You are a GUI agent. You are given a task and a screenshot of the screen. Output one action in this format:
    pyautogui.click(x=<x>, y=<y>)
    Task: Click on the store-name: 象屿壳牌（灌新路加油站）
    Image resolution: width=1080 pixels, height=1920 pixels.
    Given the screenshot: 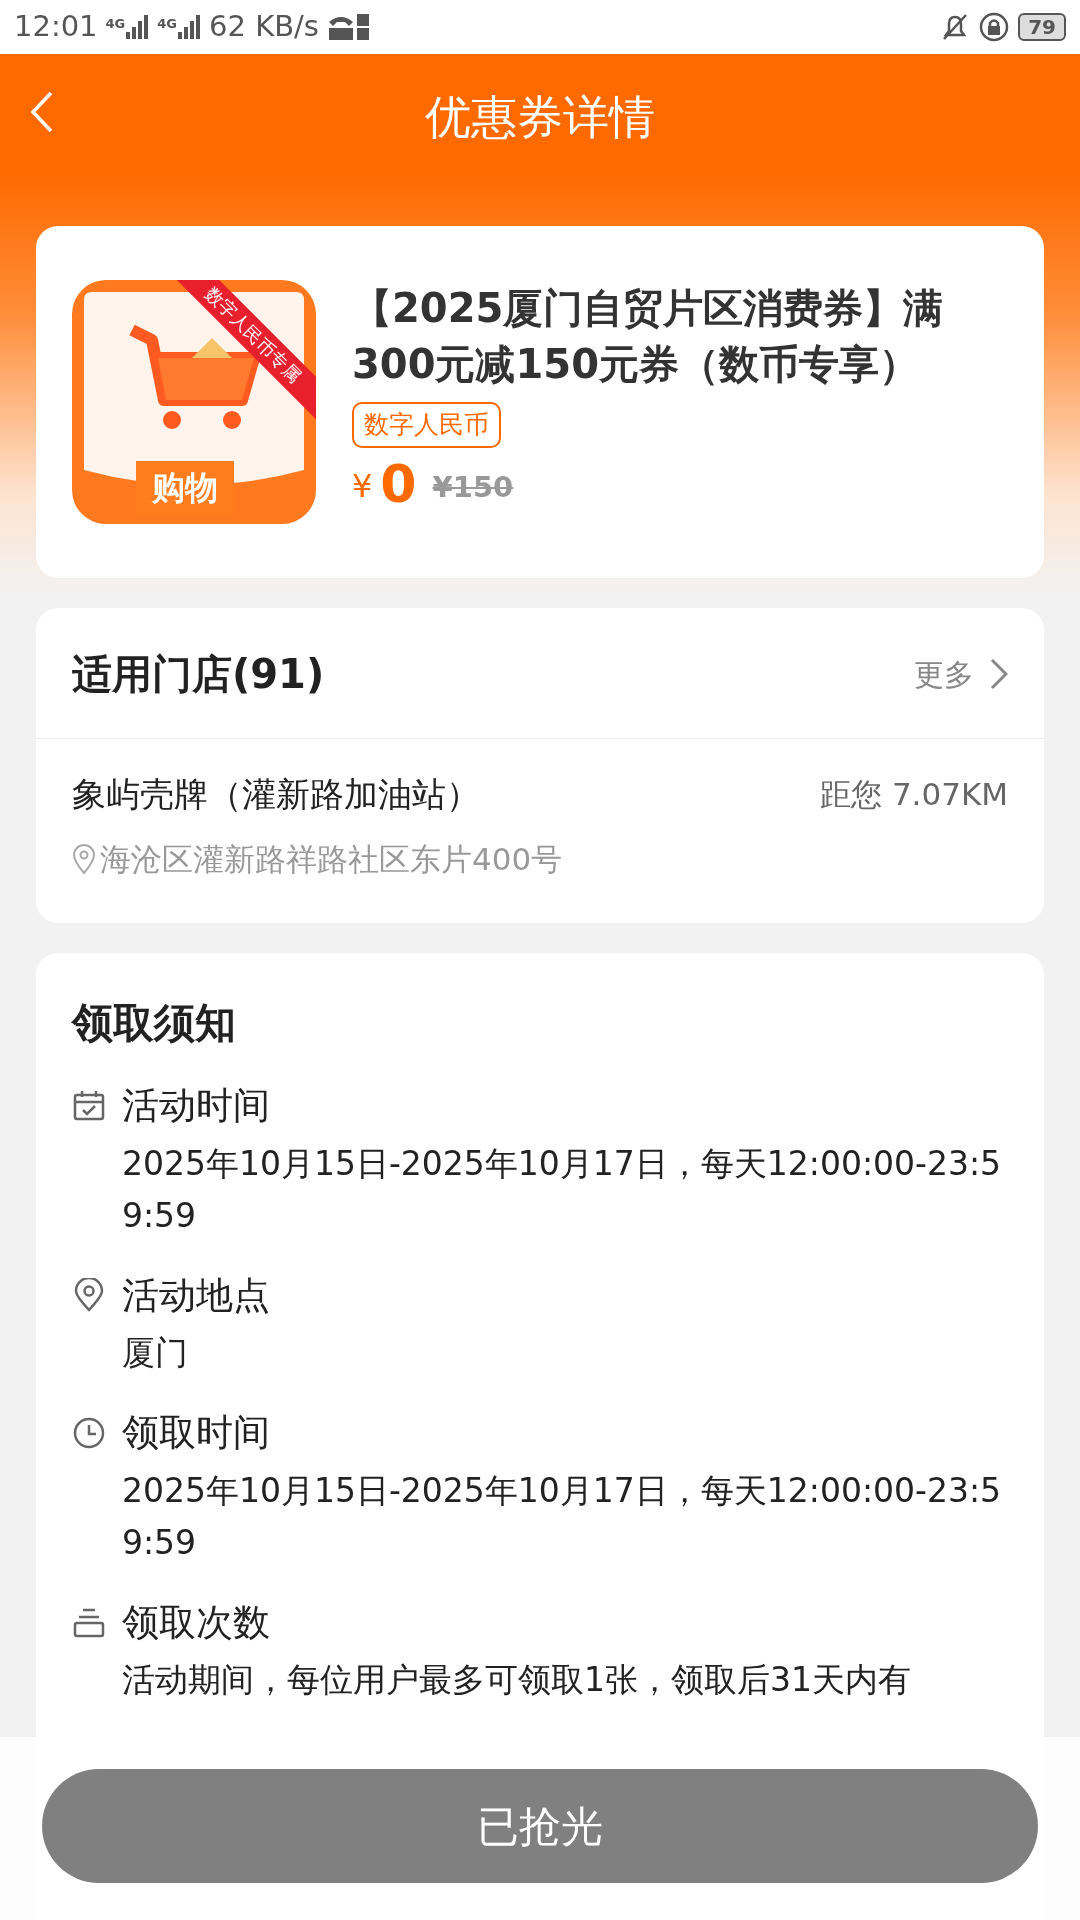 What is the action you would take?
    pyautogui.click(x=276, y=794)
    